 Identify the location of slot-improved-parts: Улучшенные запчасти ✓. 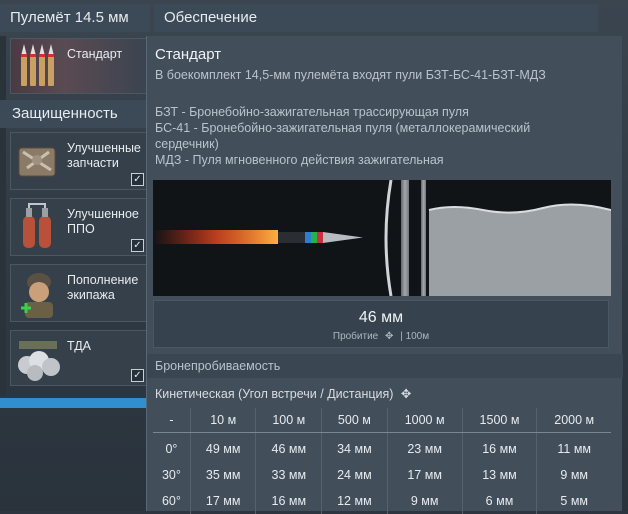
(79, 161).